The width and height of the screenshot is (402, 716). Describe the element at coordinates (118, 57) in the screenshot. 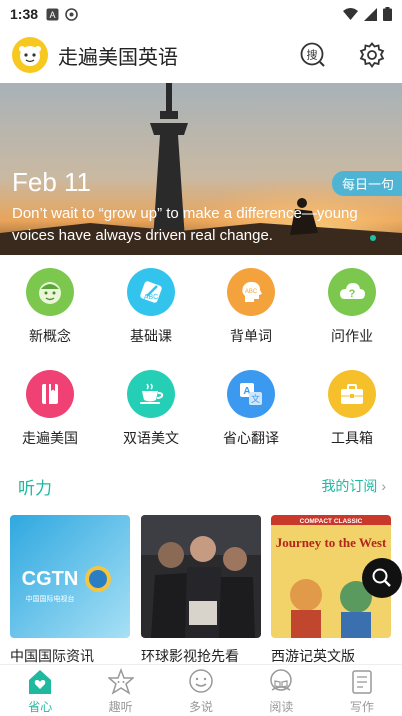

I see `app-title: 走遍美国英语` at that location.